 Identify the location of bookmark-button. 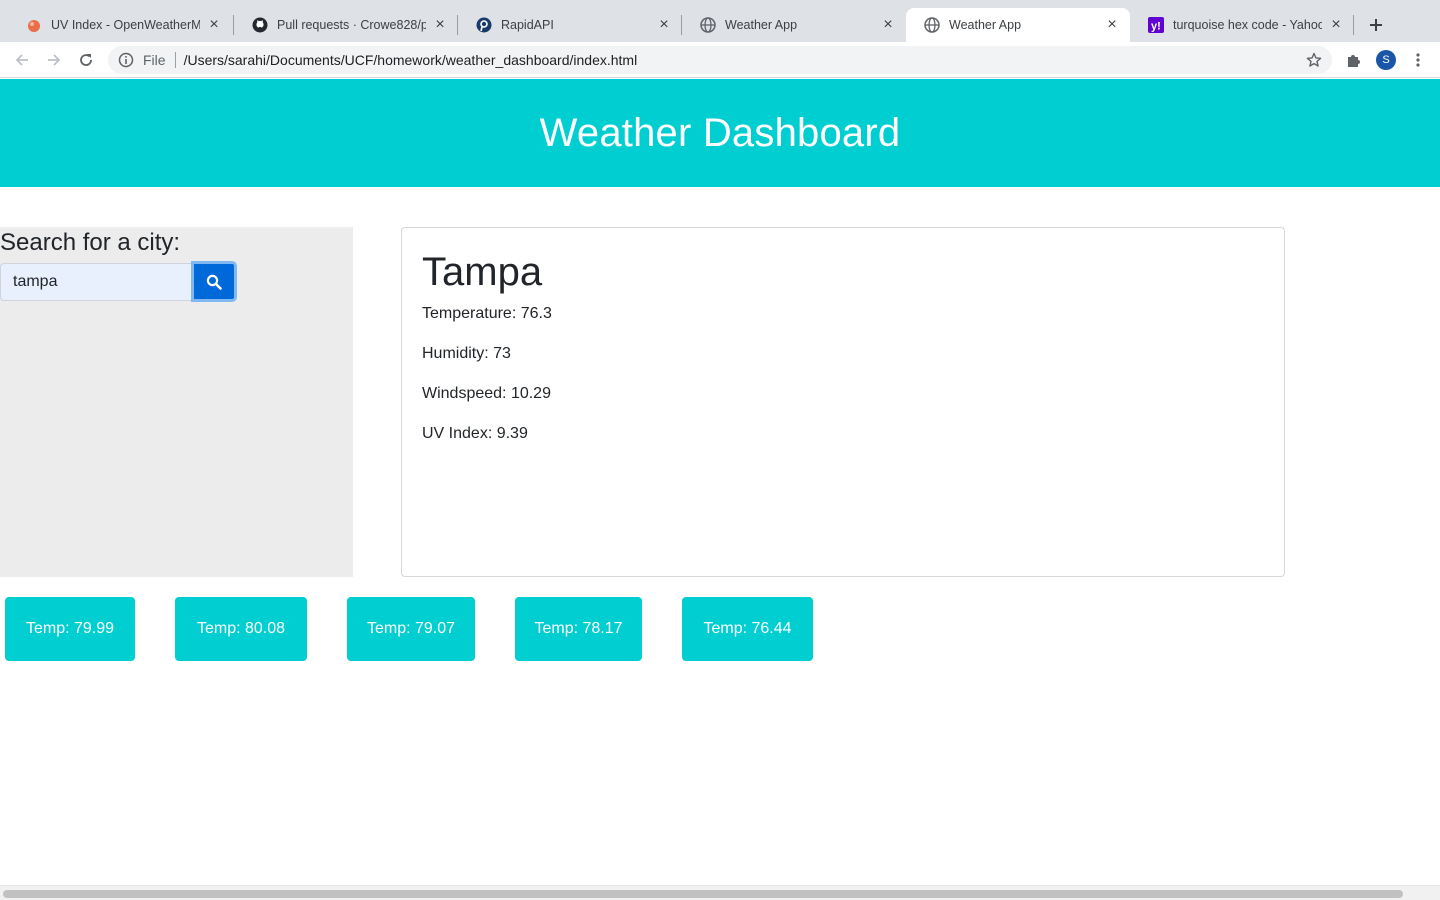
(1314, 60).